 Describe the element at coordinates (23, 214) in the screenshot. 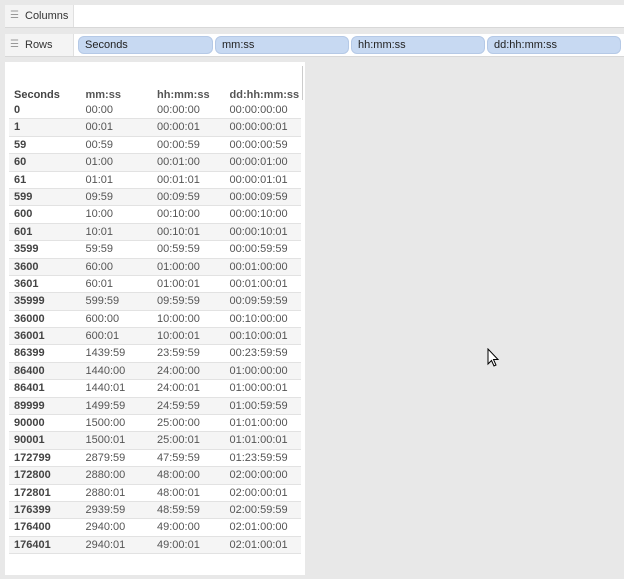

I see `table-cell: 600` at that location.